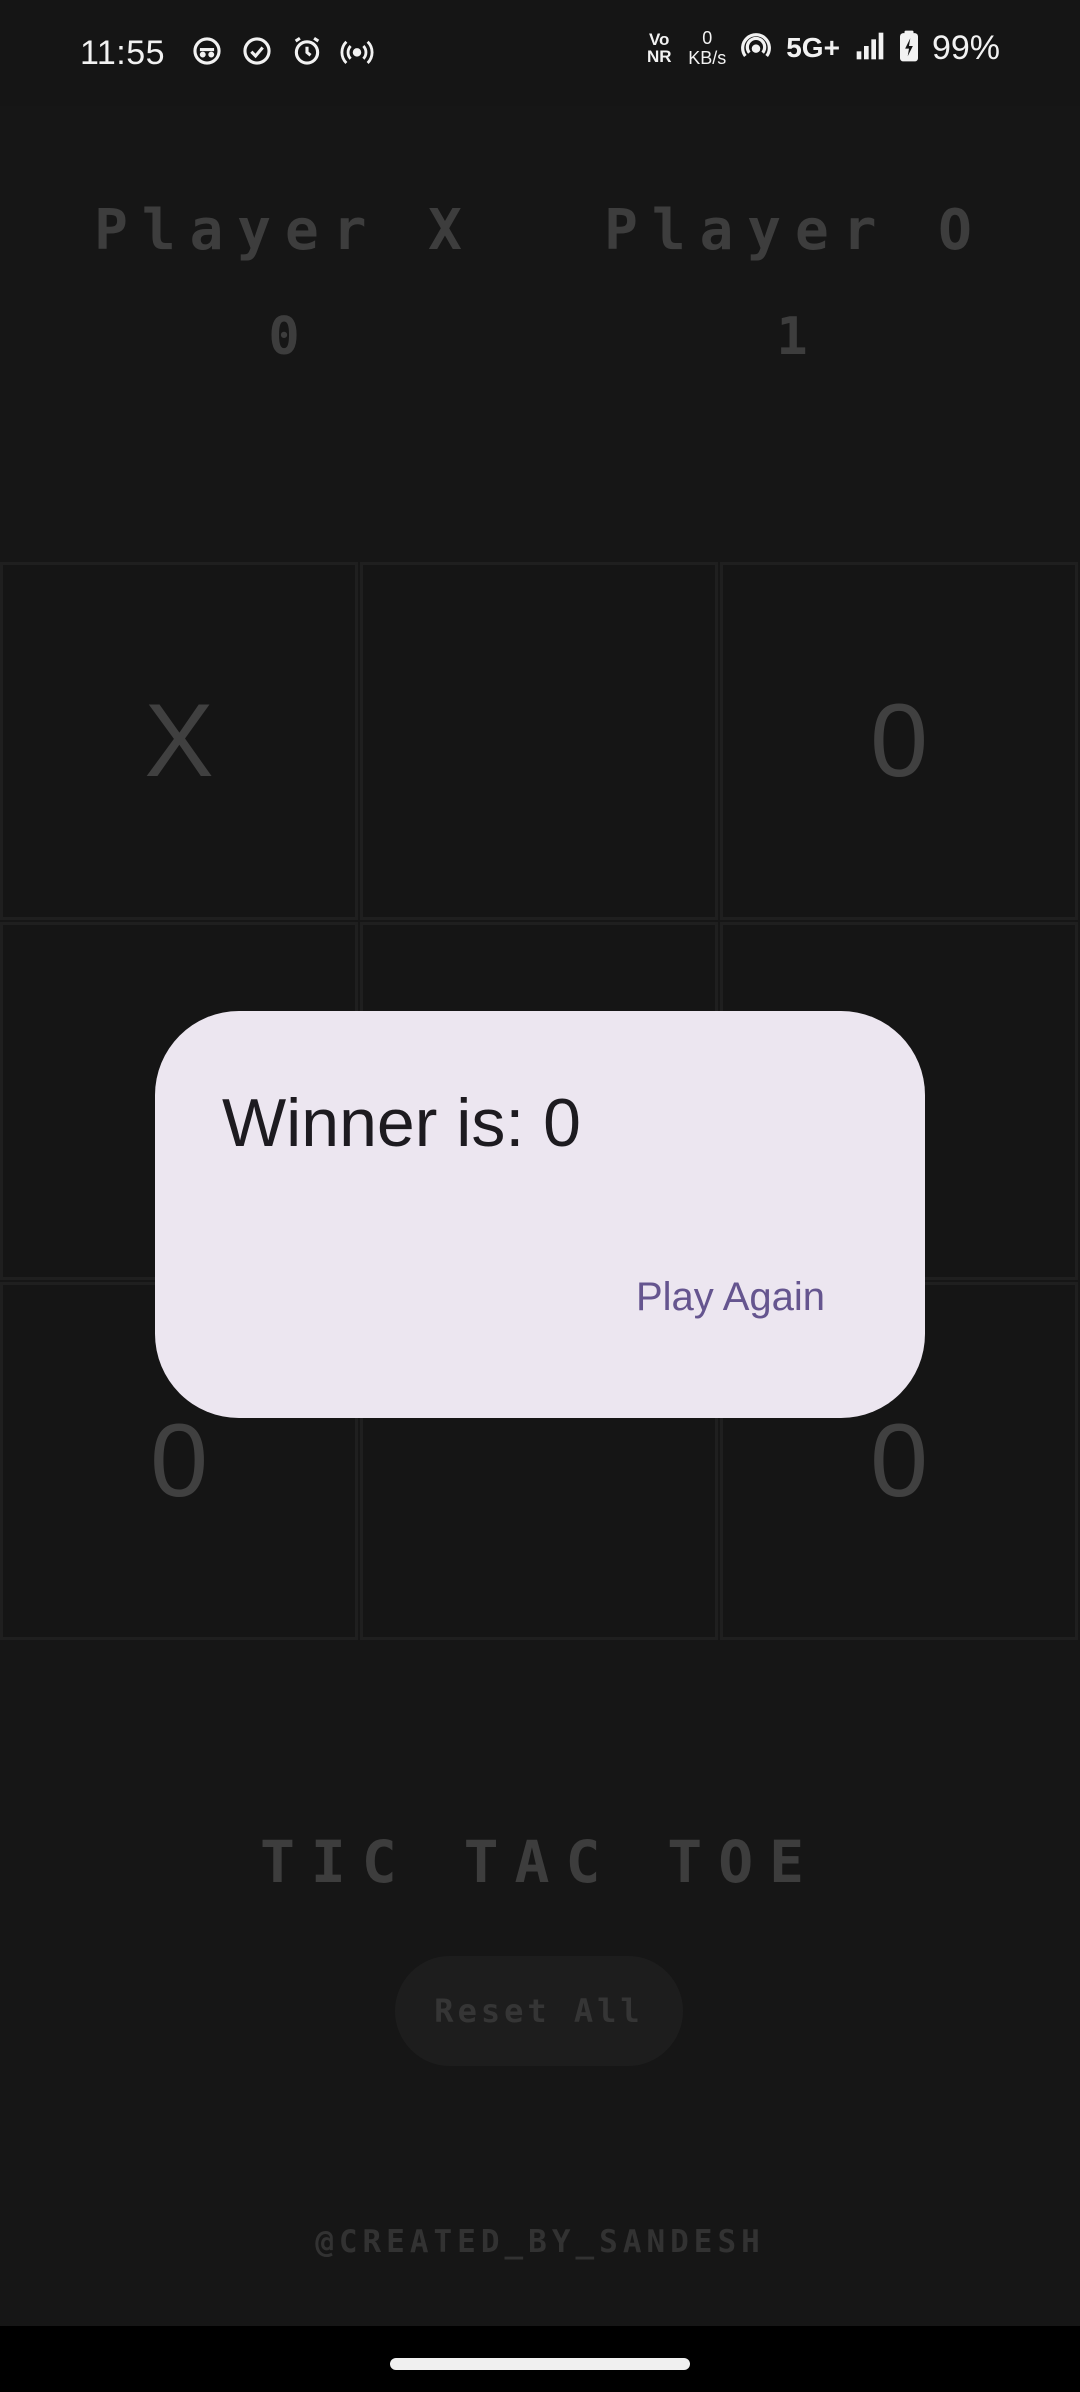 This screenshot has height=2392, width=1080. What do you see at coordinates (908, 48) in the screenshot?
I see `battery-charging-icon` at bounding box center [908, 48].